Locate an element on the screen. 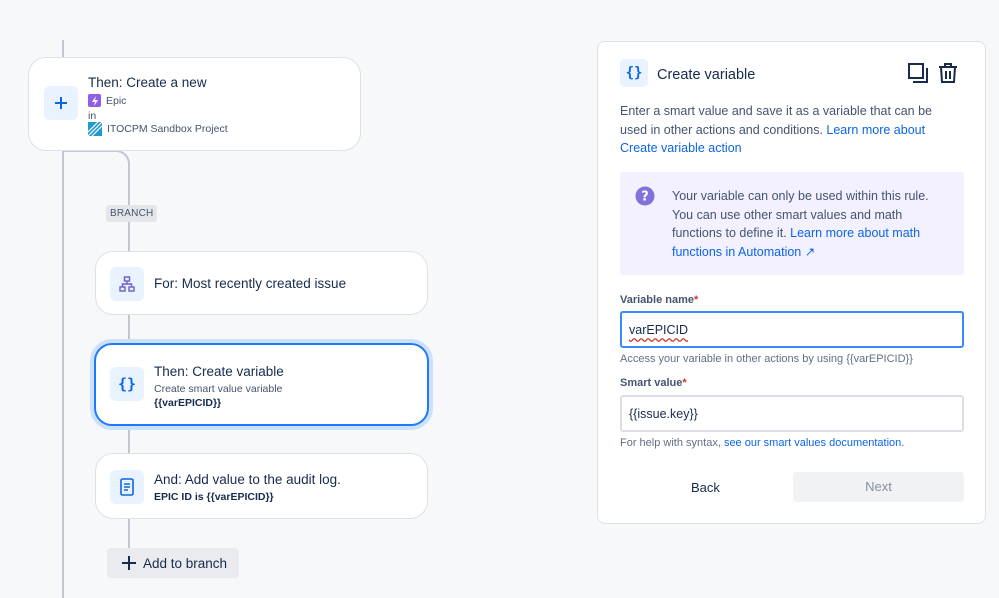 This screenshot has width=999, height=598. epic-icon is located at coordinates (94, 100).